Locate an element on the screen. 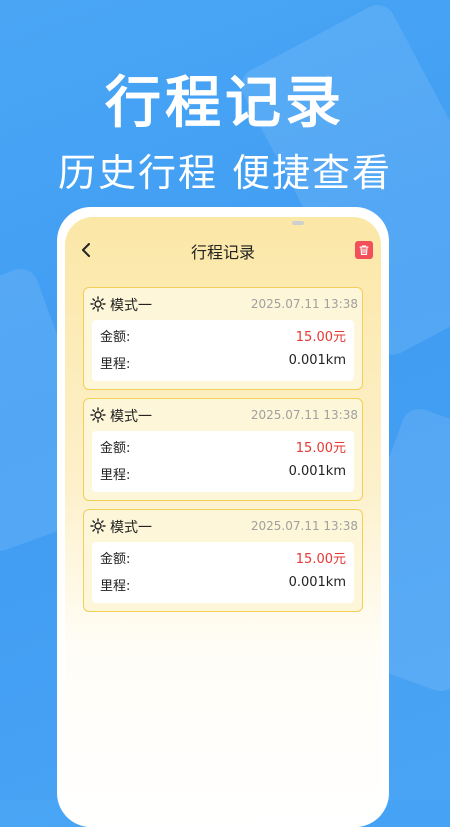 Image resolution: width=450 pixels, height=827 pixels. trash-icon is located at coordinates (364, 250).